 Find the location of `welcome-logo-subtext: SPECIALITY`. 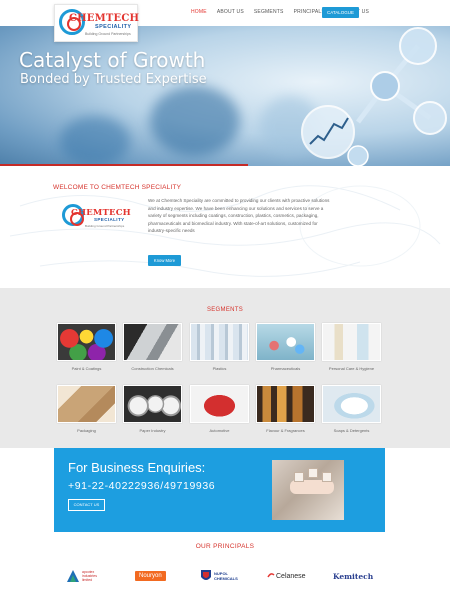

welcome-logo-subtext: SPECIALITY is located at coordinates (109, 219).